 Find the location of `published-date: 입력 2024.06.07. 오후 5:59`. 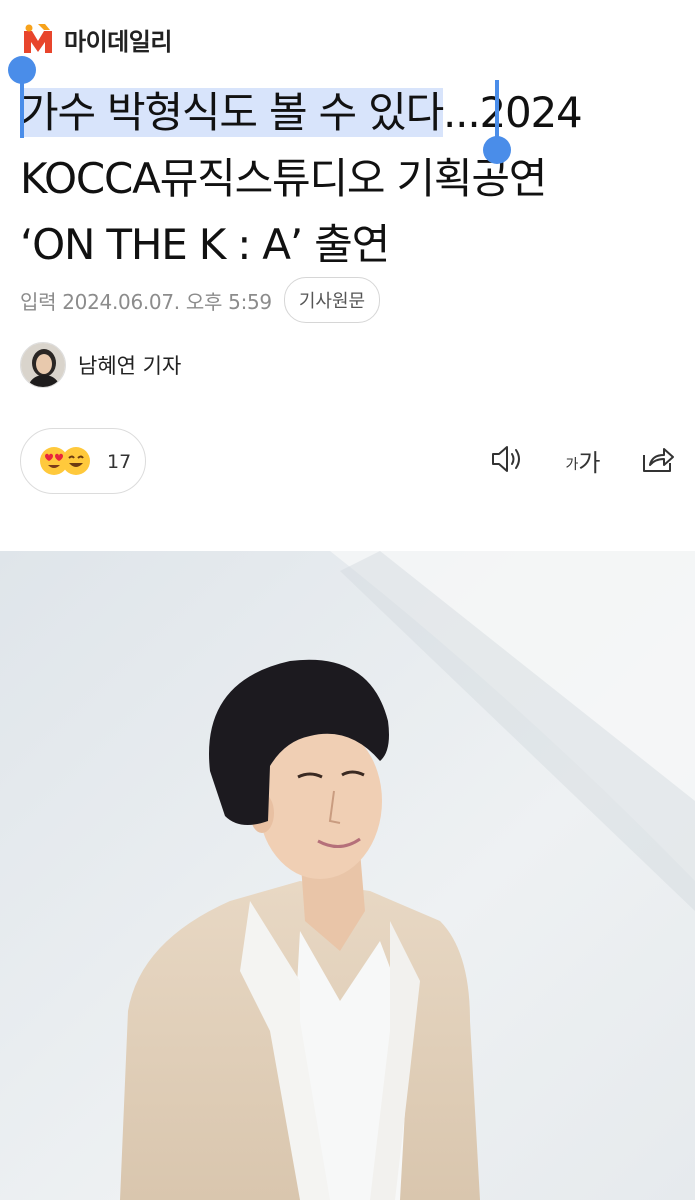

published-date: 입력 2024.06.07. 오후 5:59 is located at coordinates (146, 301).